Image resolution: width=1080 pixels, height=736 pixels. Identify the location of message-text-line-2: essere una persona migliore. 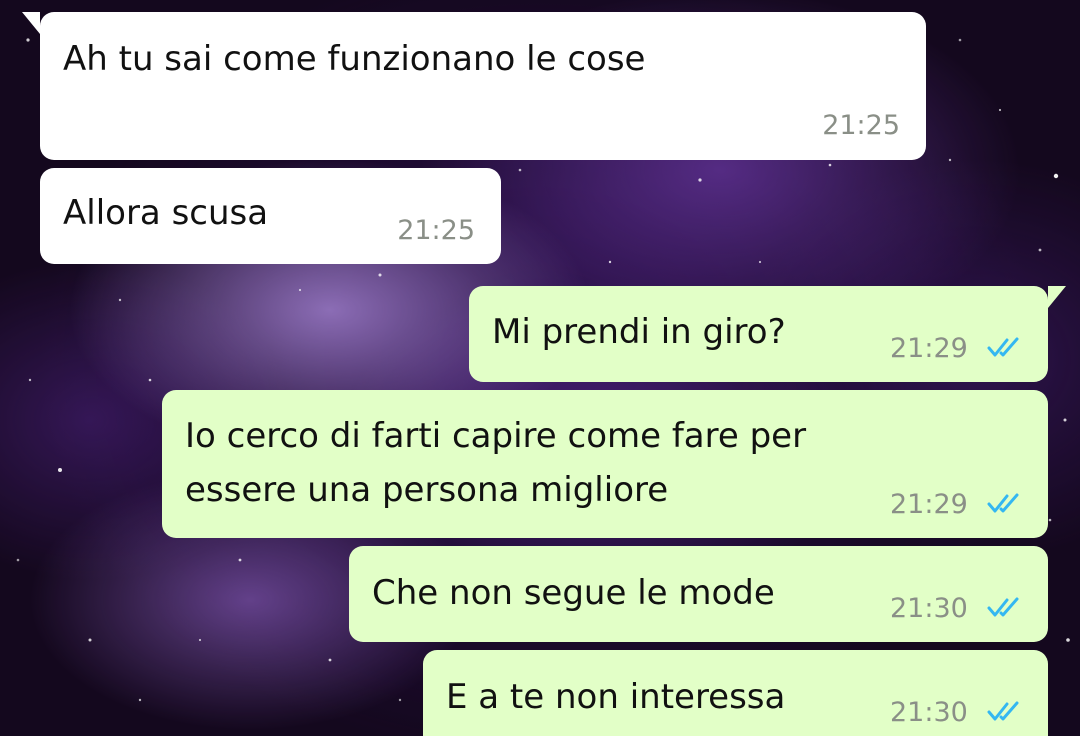
(427, 490).